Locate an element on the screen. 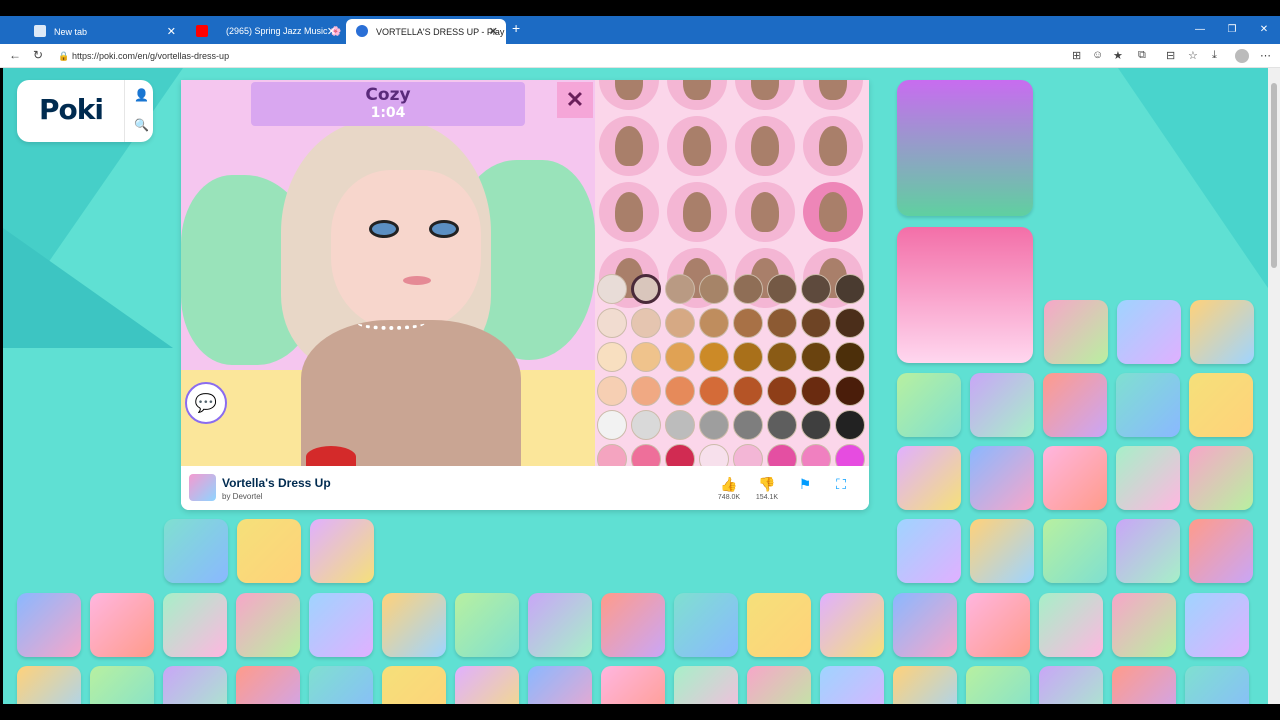 This screenshot has width=1280, height=720. reading-mode-icon: ☺ is located at coordinates (1097, 55).